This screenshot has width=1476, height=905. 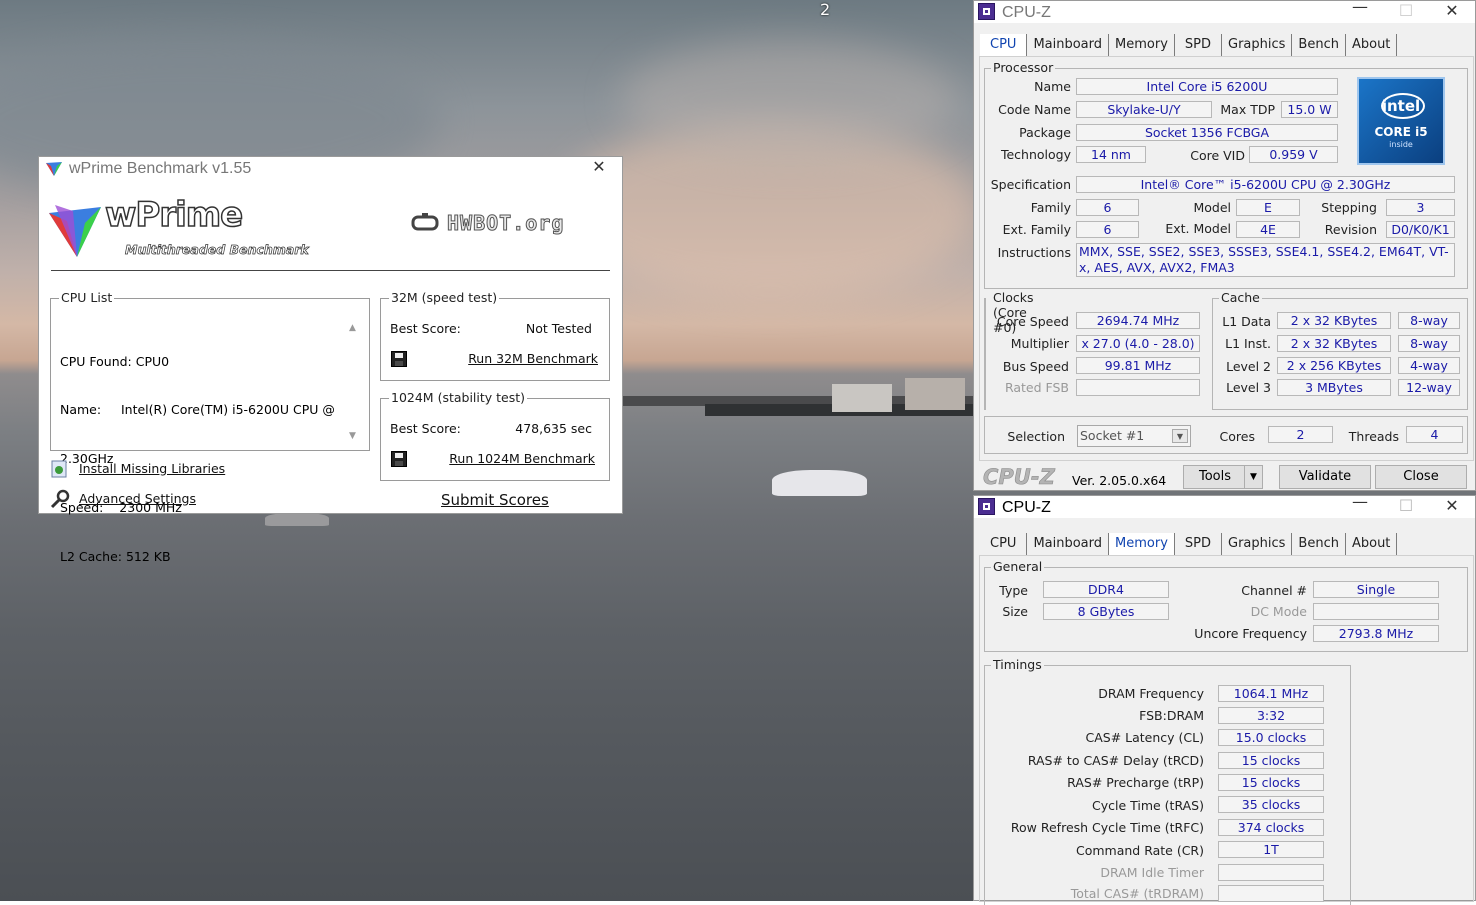 I want to click on intel-badge-inside: inside, so click(x=1401, y=144).